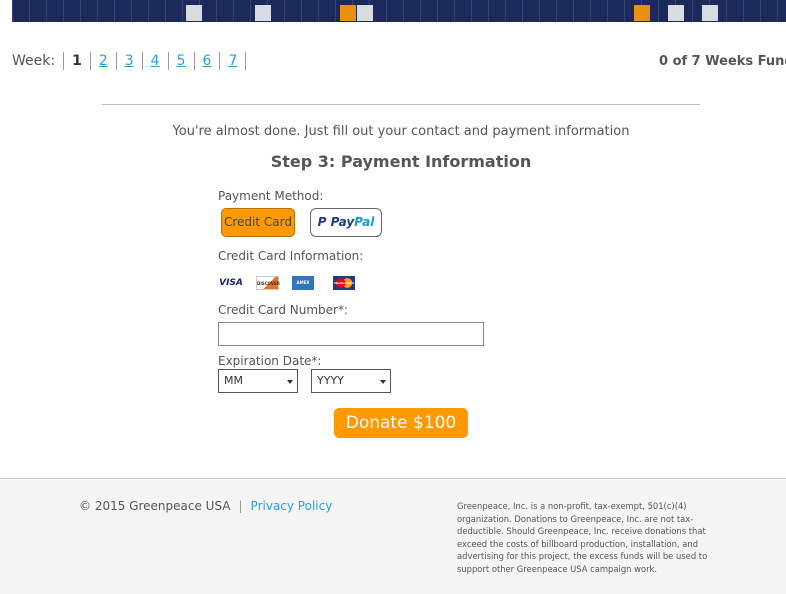 This screenshot has height=594, width=786. Describe the element at coordinates (283, 310) in the screenshot. I see `cc-number-label: Credit Card Number*:` at that location.